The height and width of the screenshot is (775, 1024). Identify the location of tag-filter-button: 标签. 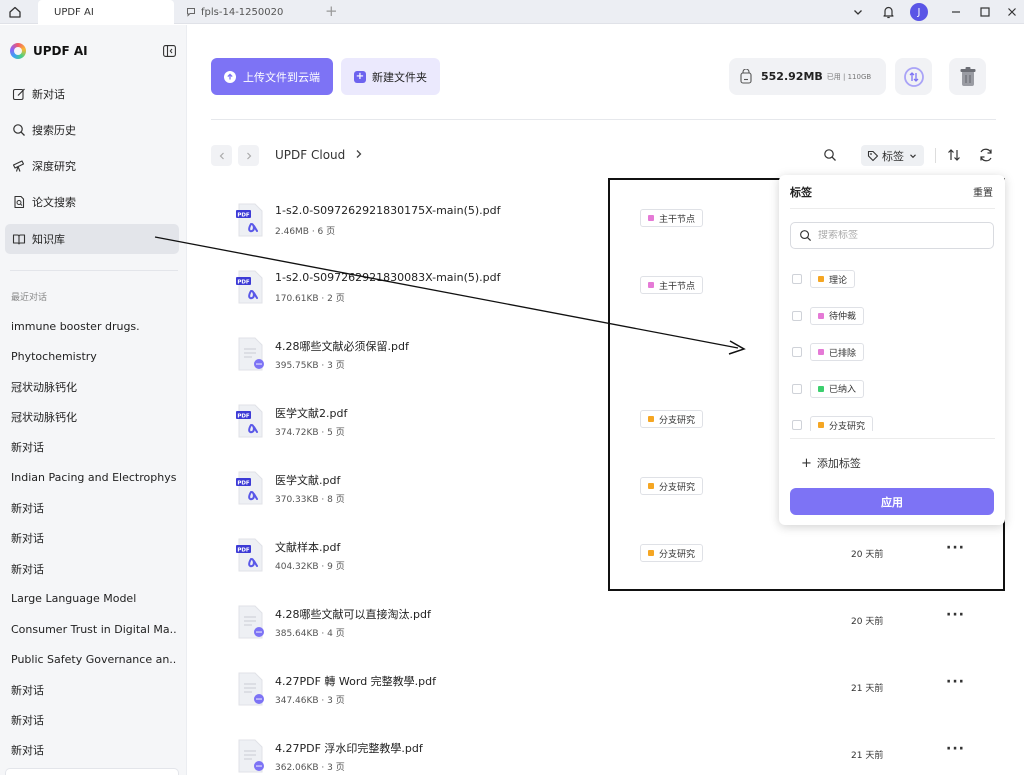
(892, 155).